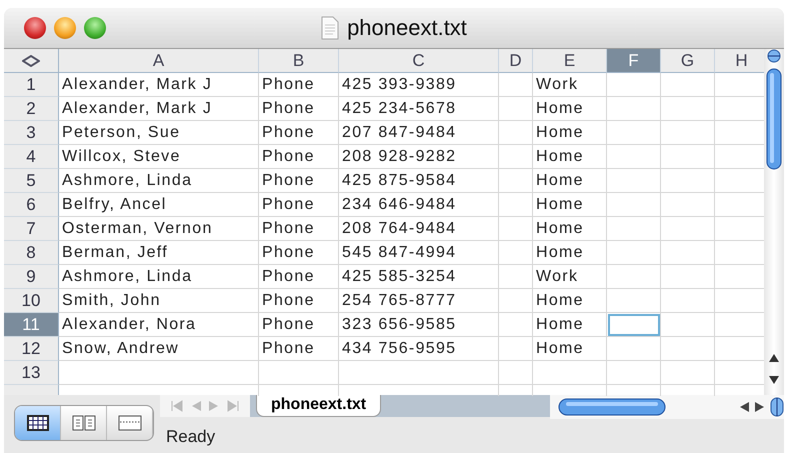  I want to click on scroll-down-arrow-icon, so click(774, 380).